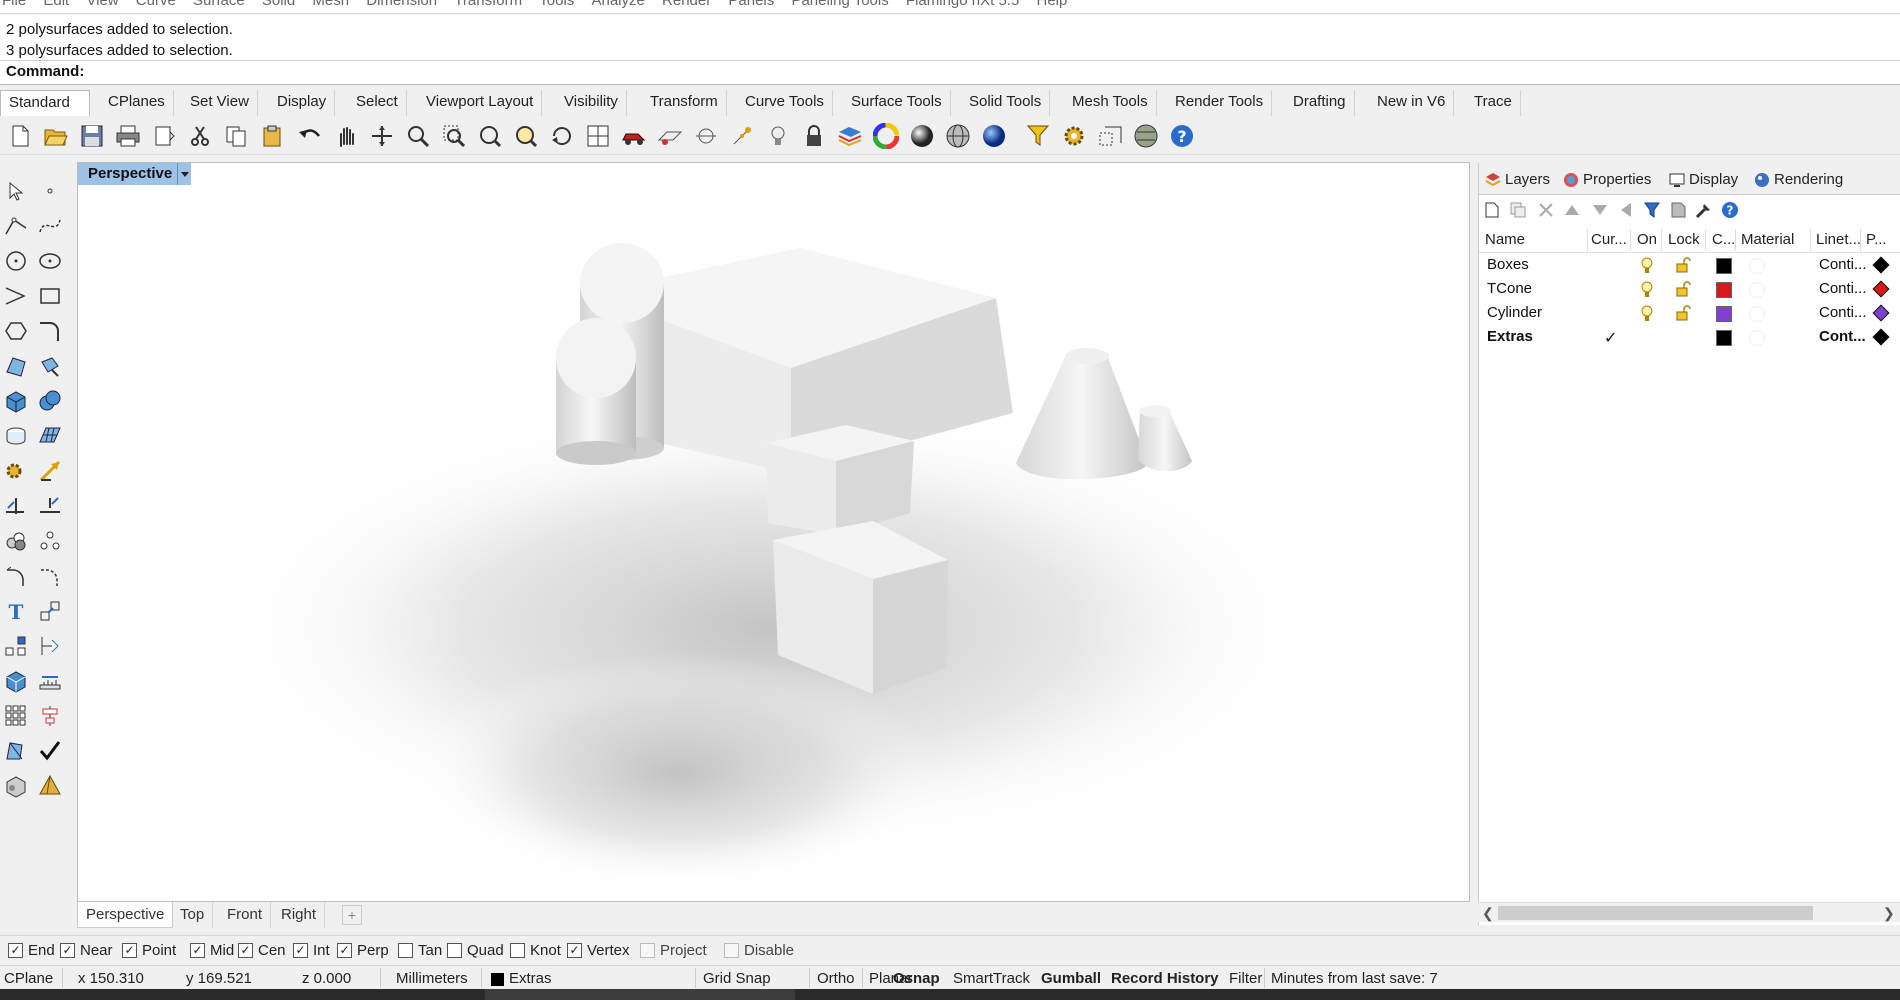 The width and height of the screenshot is (1900, 1000). I want to click on ruler-icon, so click(50, 681).